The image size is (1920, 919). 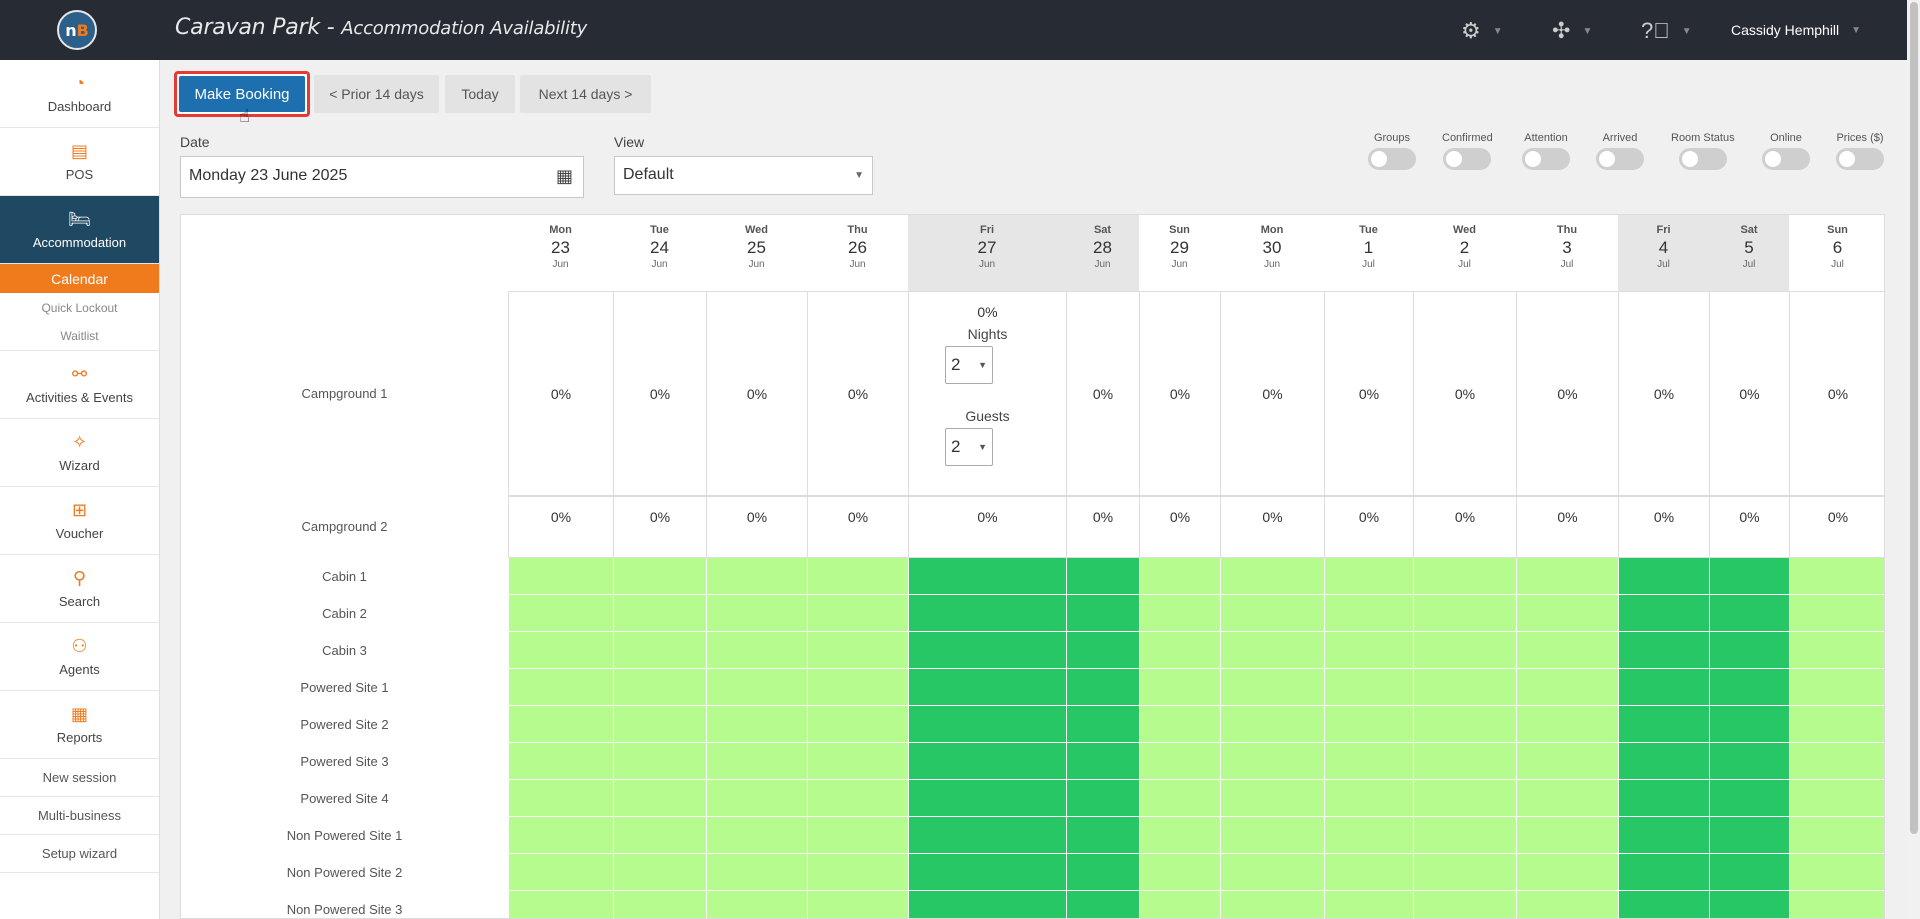 I want to click on sidebar-item-activities: ⚯ Activities & Events, so click(x=79, y=385).